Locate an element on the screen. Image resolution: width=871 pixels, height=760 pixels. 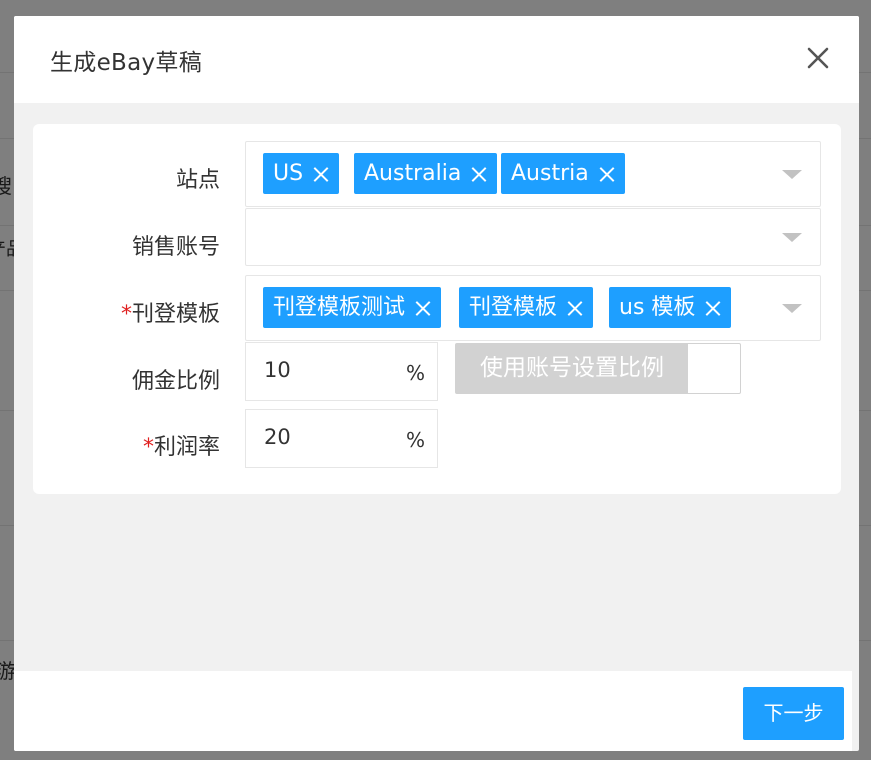
dialog-header: 生成eBay草稿 is located at coordinates (436, 59).